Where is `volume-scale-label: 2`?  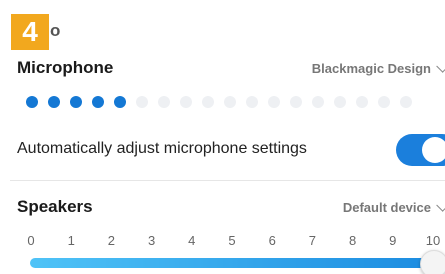 volume-scale-label: 2 is located at coordinates (111, 240).